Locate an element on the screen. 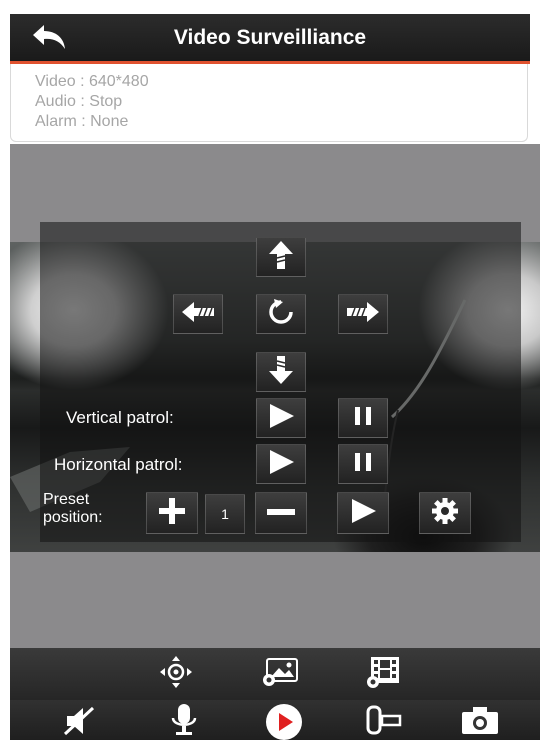 The width and height of the screenshot is (540, 745). vertical-patrol-stop-button is located at coordinates (363, 418).